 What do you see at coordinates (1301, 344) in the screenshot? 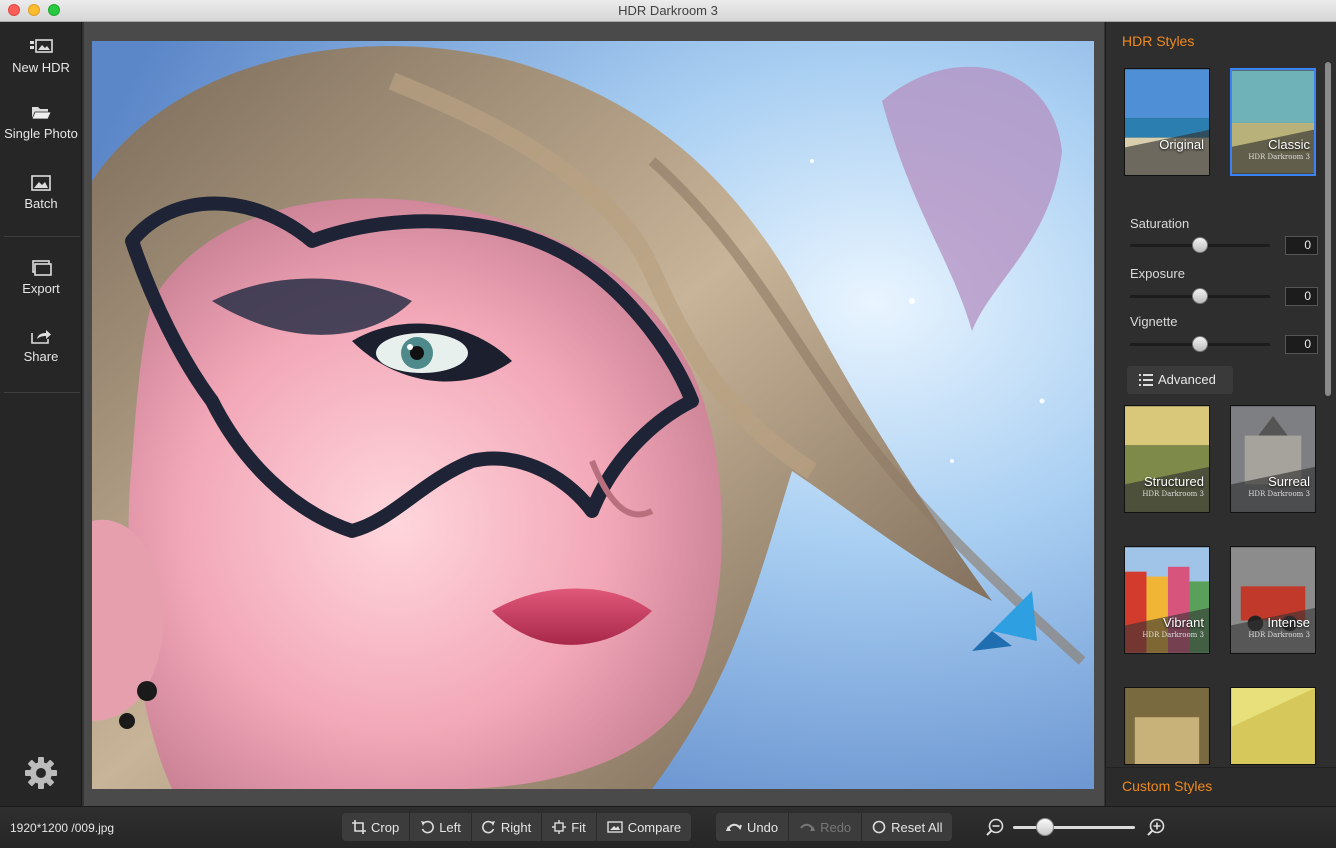
I see `vignette-value: 0` at bounding box center [1301, 344].